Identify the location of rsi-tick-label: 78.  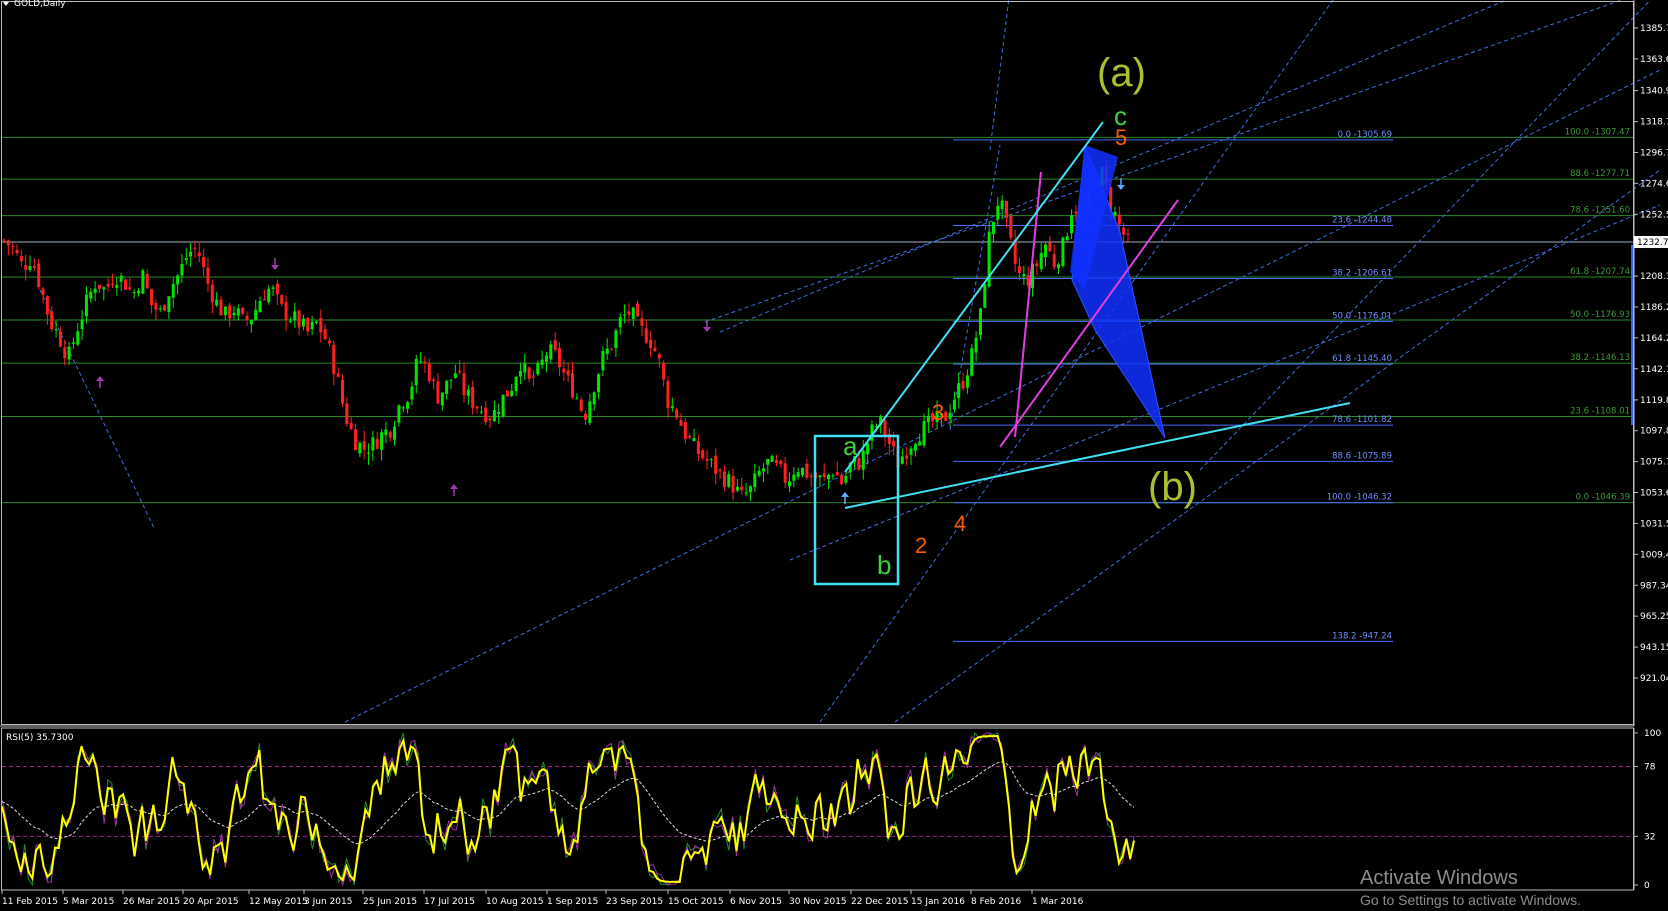
(1650, 767).